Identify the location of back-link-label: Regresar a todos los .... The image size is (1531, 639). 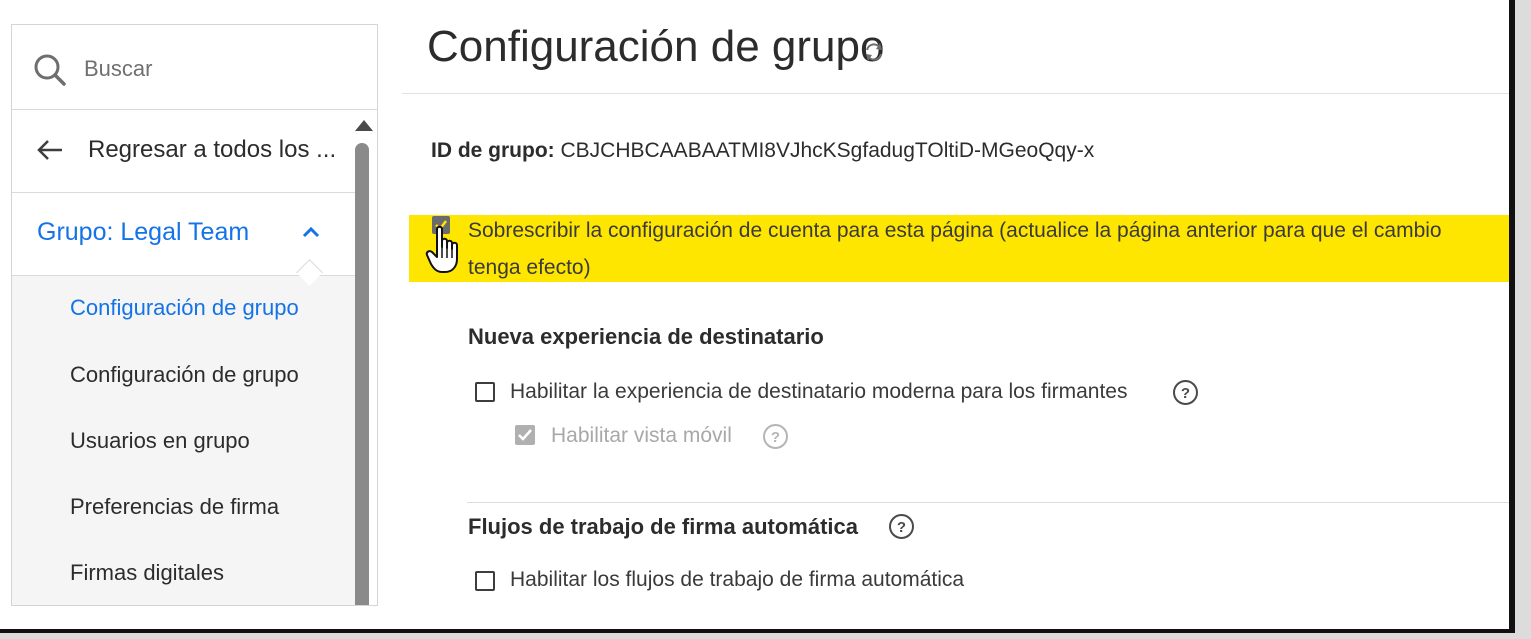
(212, 149).